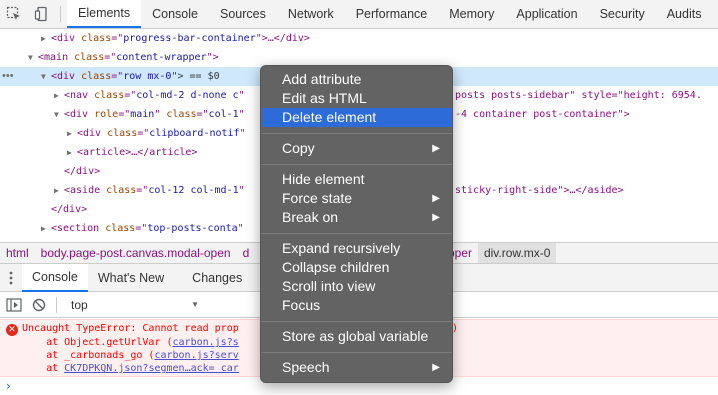 Image resolution: width=718 pixels, height=395 pixels. Describe the element at coordinates (79, 114) in the screenshot. I see `node-tag: <div` at that location.